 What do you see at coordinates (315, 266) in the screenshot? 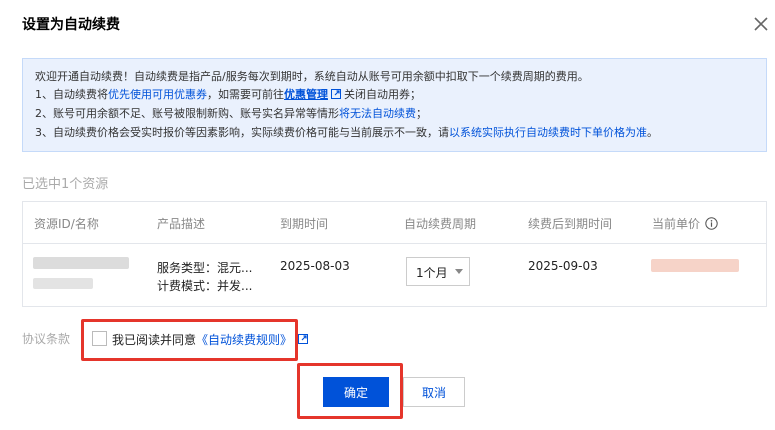
I see `expire-time: 2025-08-03` at bounding box center [315, 266].